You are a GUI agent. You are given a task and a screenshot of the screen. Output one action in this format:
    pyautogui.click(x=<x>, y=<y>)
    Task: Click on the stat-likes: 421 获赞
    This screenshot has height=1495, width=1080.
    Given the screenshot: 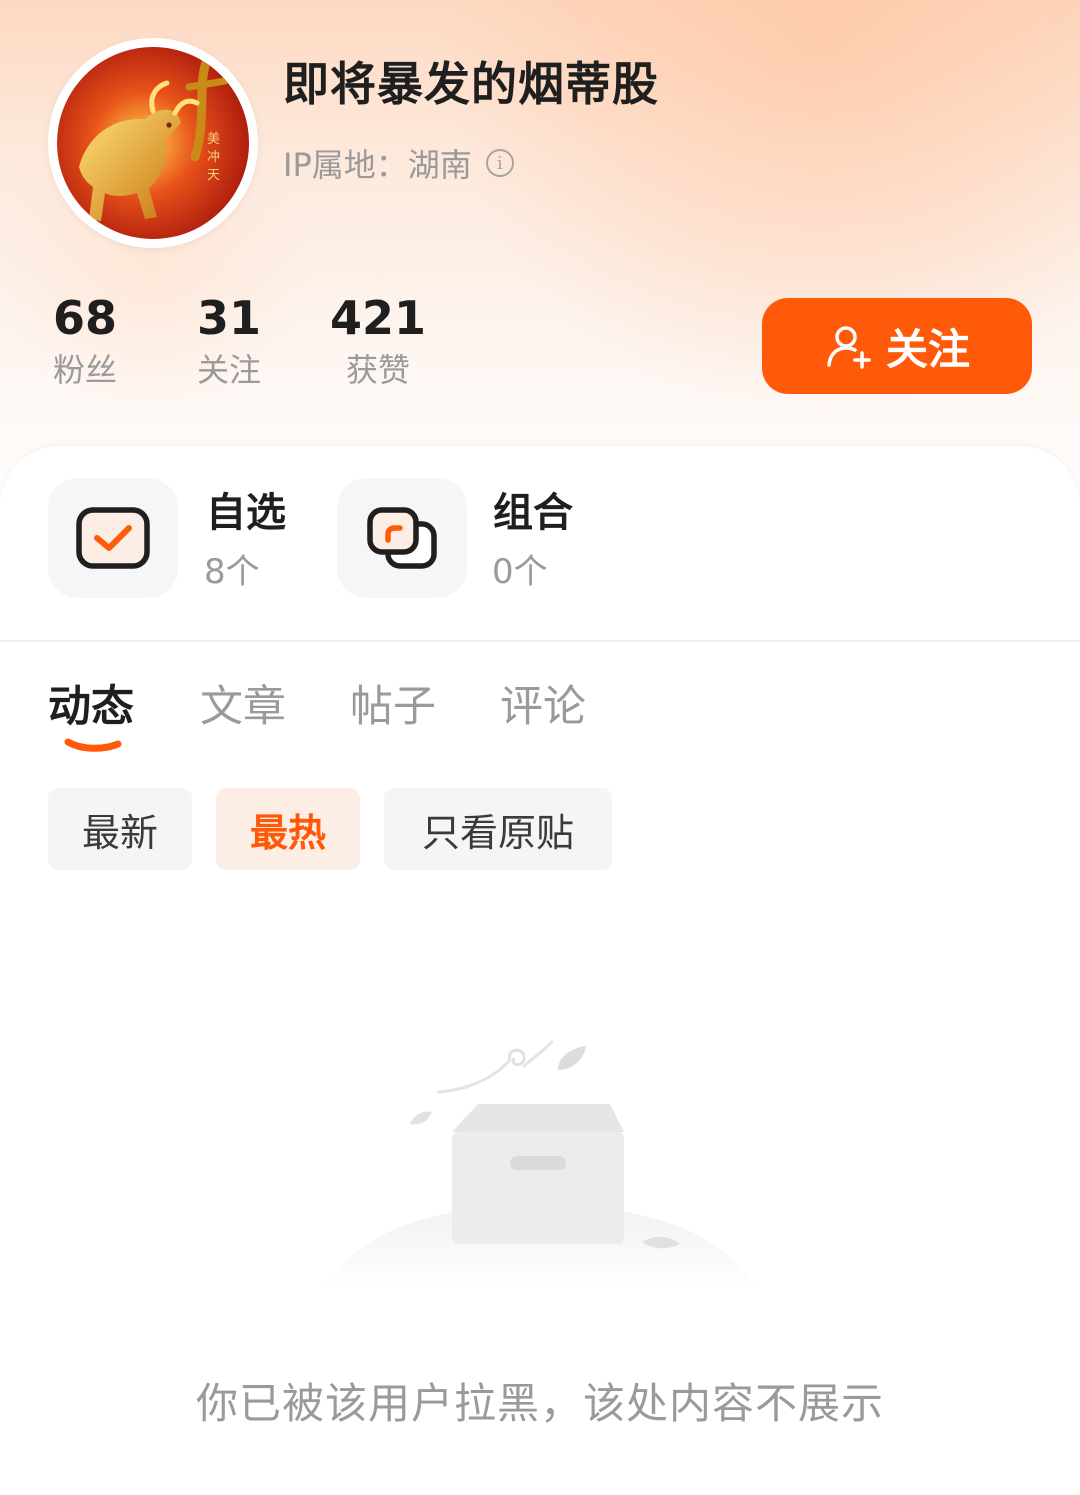 What is the action you would take?
    pyautogui.click(x=378, y=341)
    